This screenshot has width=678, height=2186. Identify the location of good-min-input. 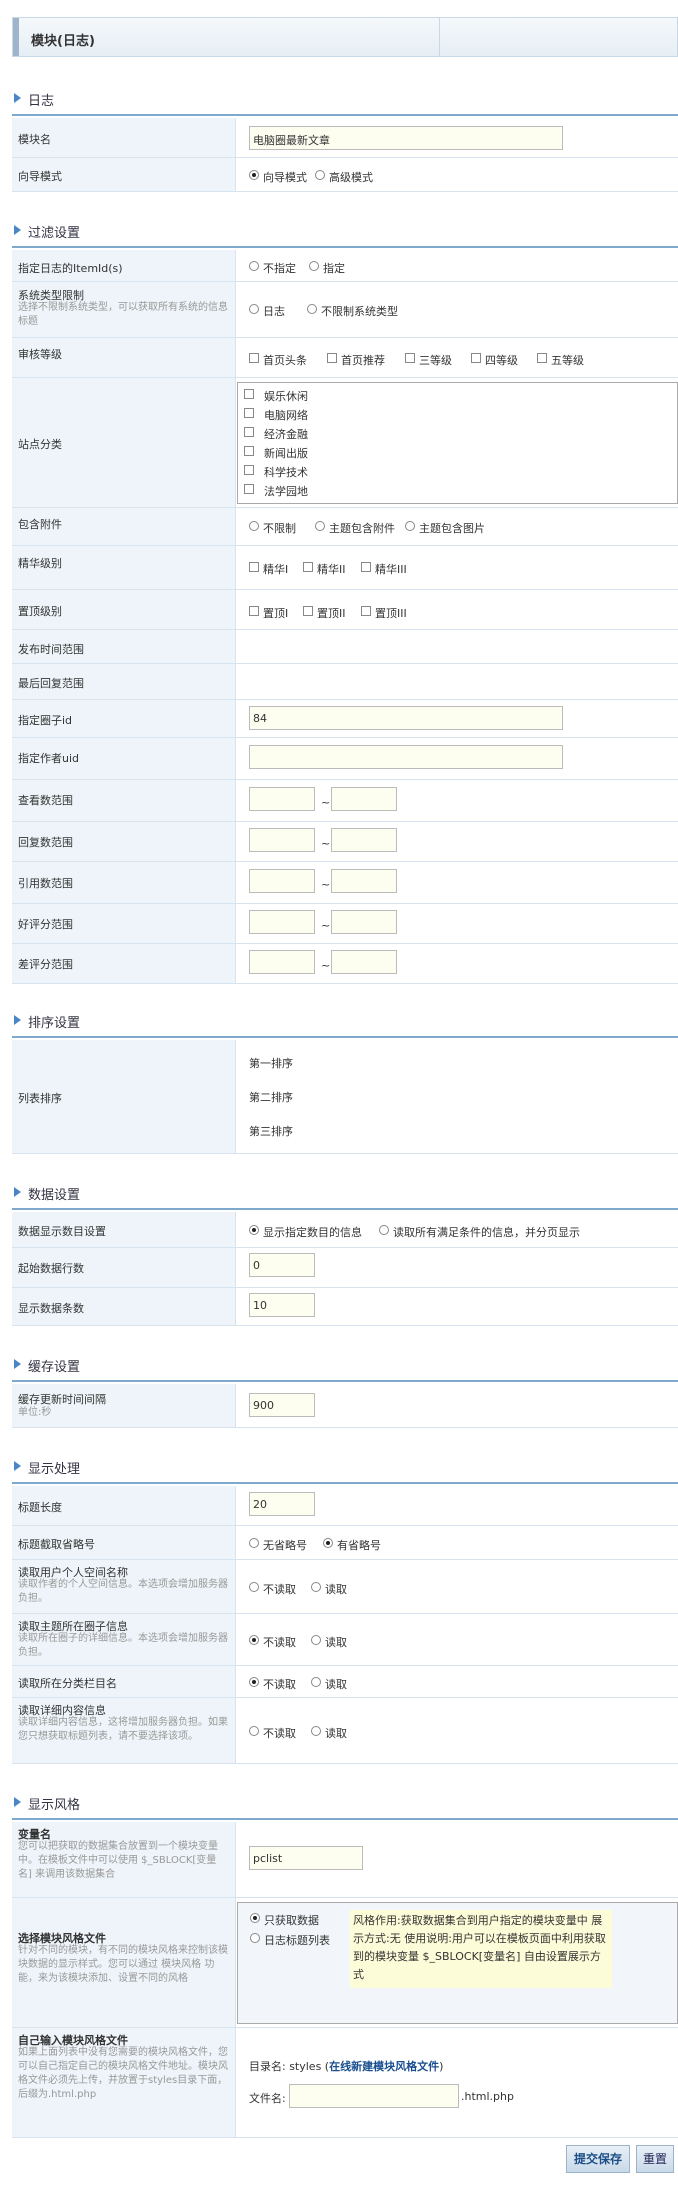
(282, 922).